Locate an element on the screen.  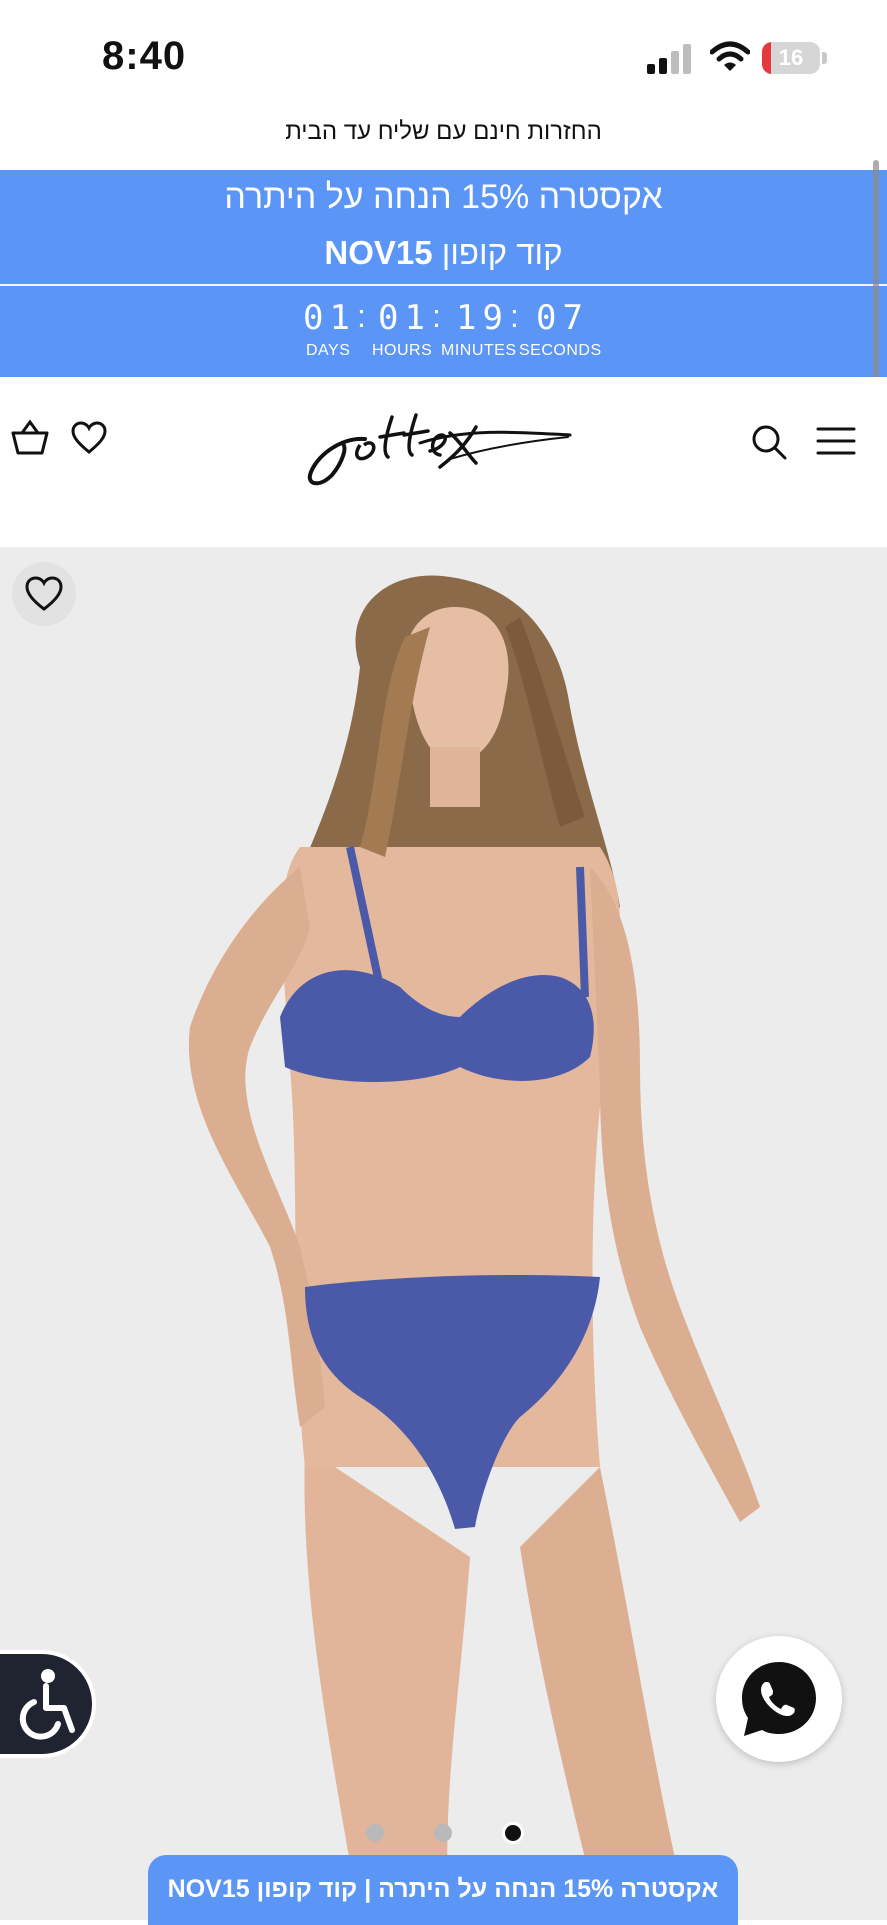
promo-coupon: קוד קופון NOV15 is located at coordinates (443, 253).